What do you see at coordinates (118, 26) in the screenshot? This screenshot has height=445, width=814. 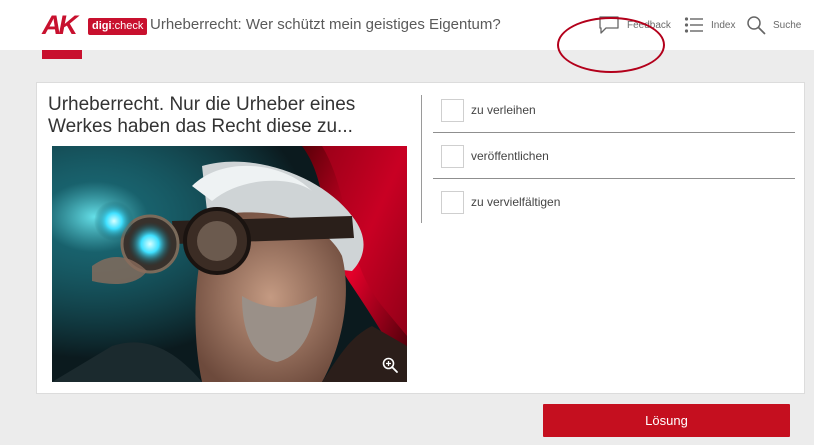 I see `logo-digicheck: digi:check` at bounding box center [118, 26].